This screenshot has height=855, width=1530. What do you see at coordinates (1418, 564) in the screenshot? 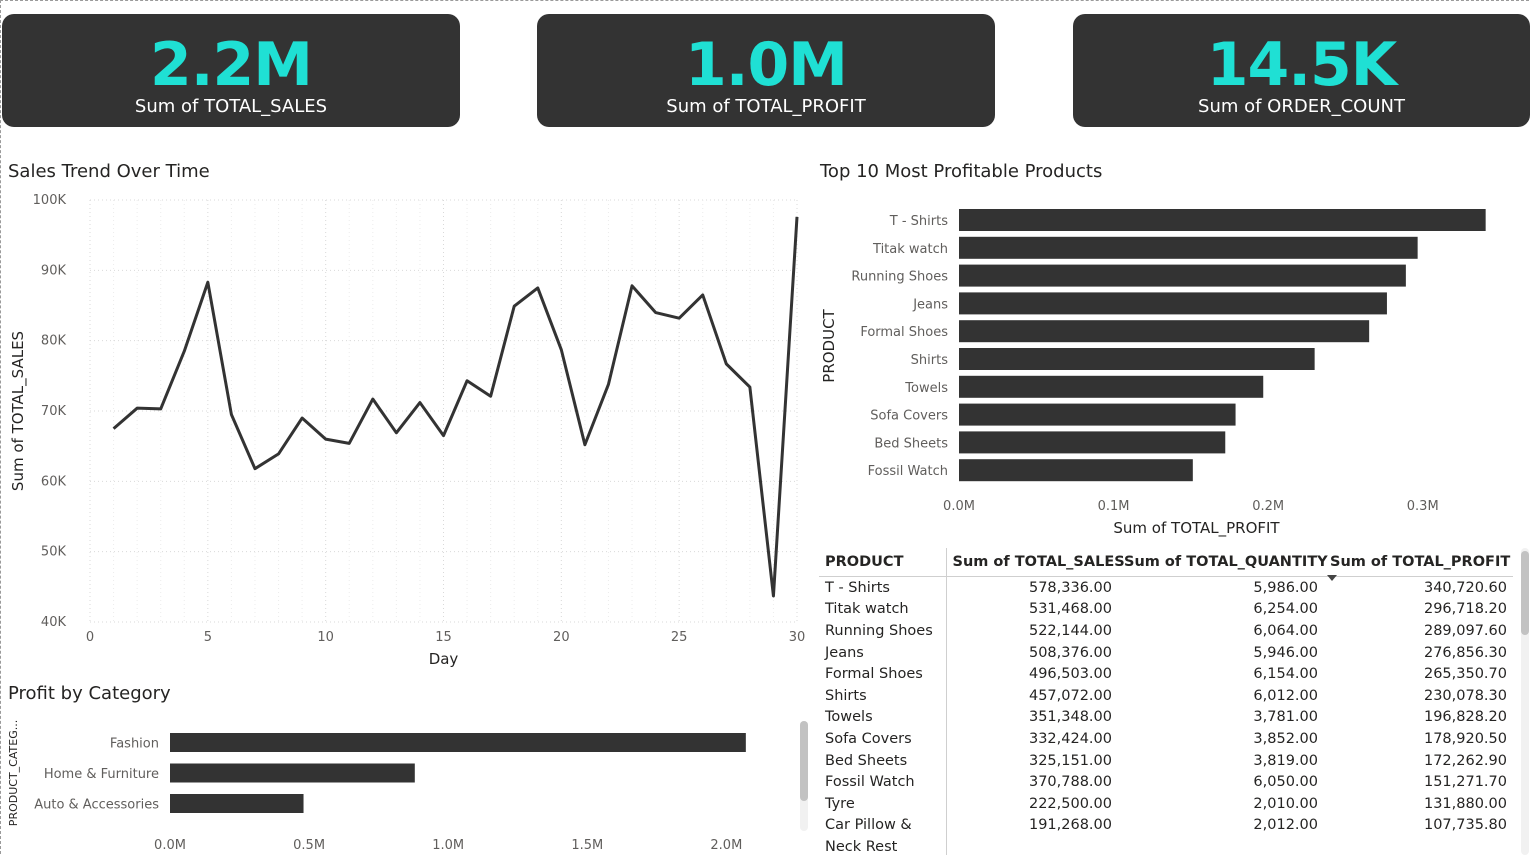
I see `column-header-total-profit: Sum of TOTAL_PROFIT` at bounding box center [1418, 564].